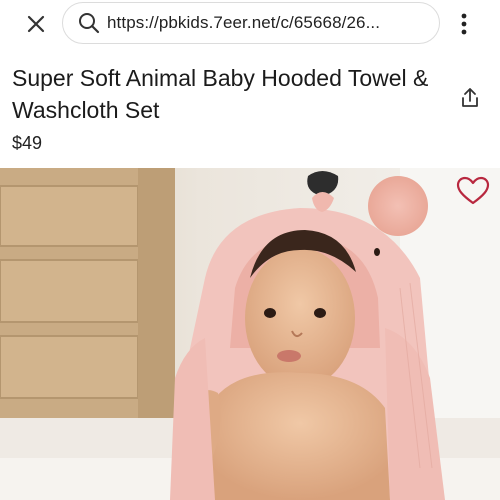 The image size is (500, 500). Describe the element at coordinates (89, 23) in the screenshot. I see `search-icon` at that location.